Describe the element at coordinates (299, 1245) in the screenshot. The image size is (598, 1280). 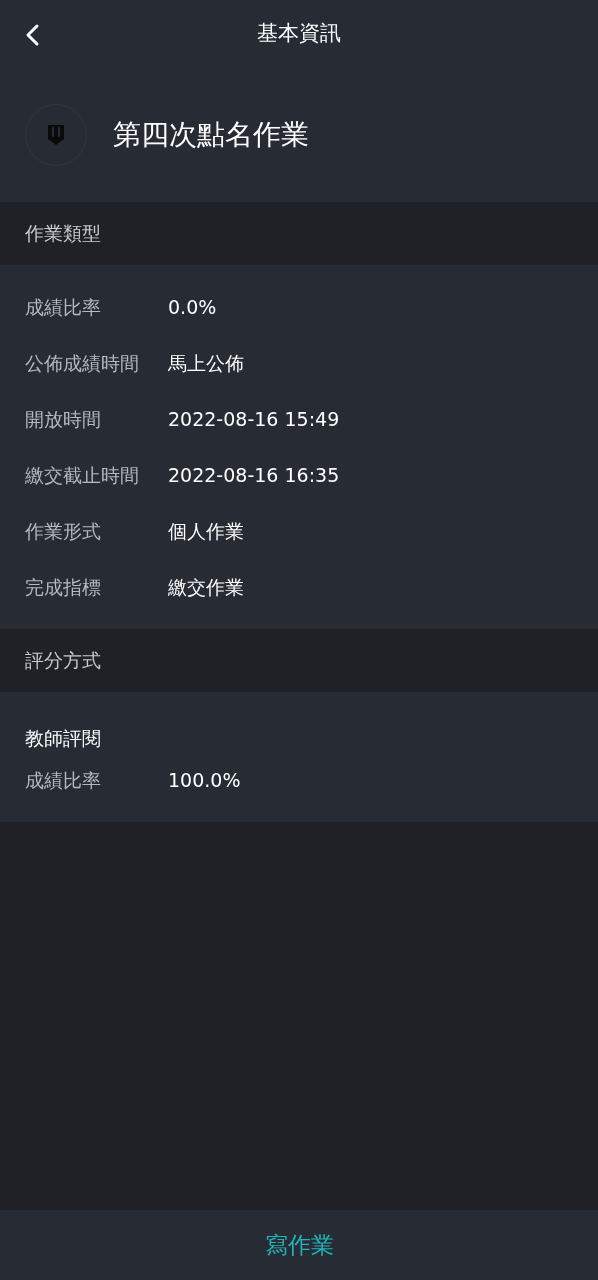
I see `write-assignment-button: 寫作業` at that location.